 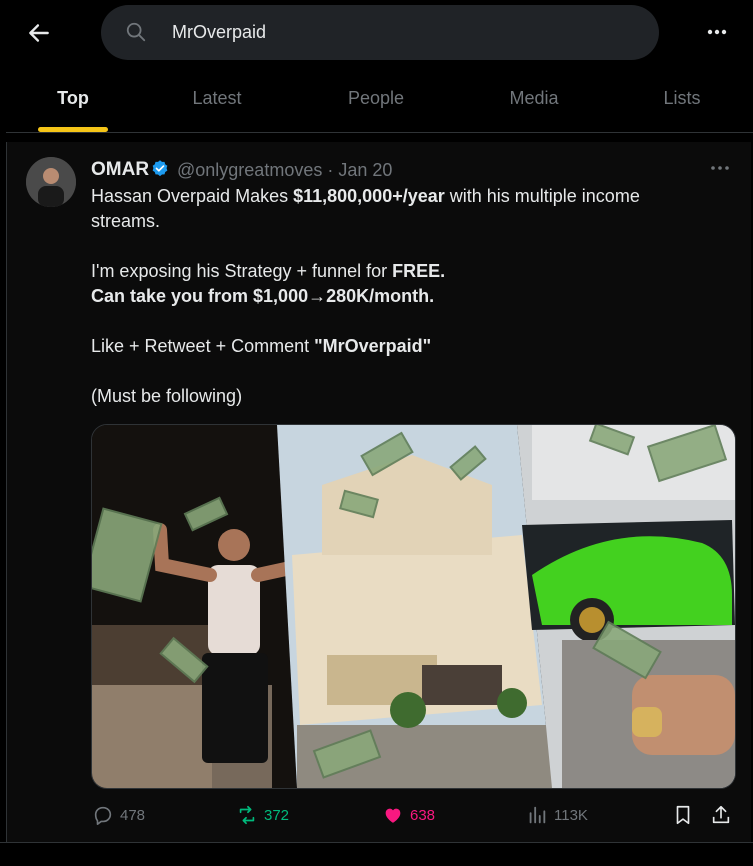 What do you see at coordinates (379, 132) in the screenshot?
I see `tab-divider` at bounding box center [379, 132].